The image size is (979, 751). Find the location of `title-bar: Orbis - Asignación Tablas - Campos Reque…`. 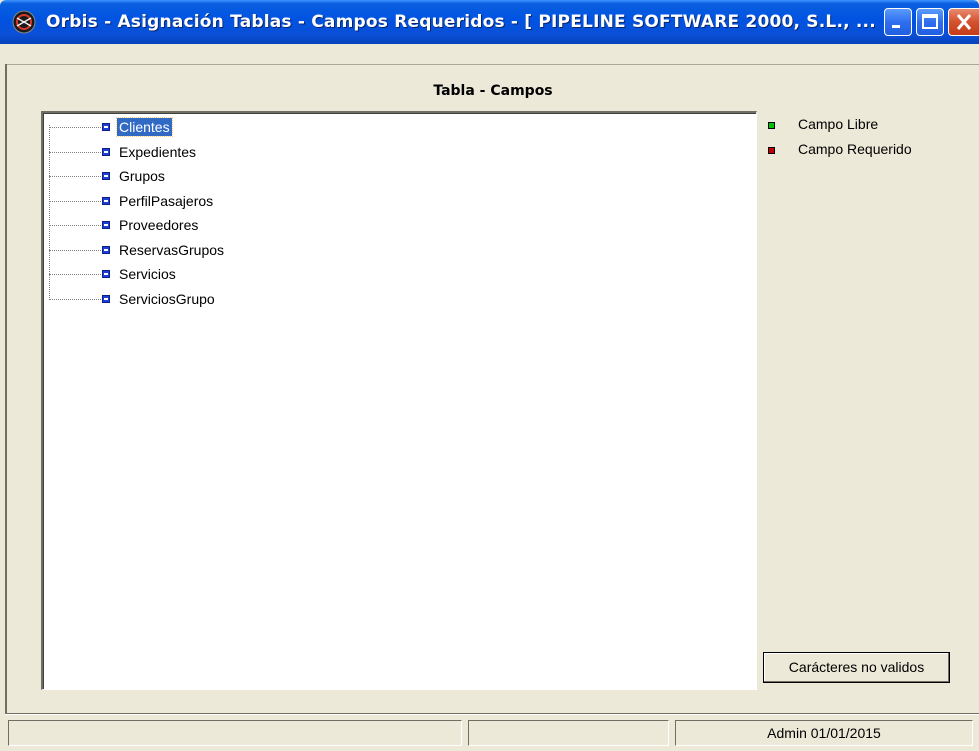

title-bar: Orbis - Asignación Tablas - Campos Reque… is located at coordinates (489, 22).